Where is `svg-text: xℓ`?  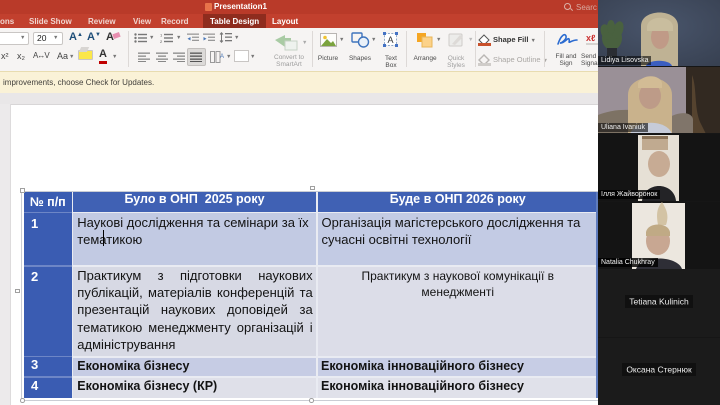
svg-text: xℓ is located at coordinates (591, 38).